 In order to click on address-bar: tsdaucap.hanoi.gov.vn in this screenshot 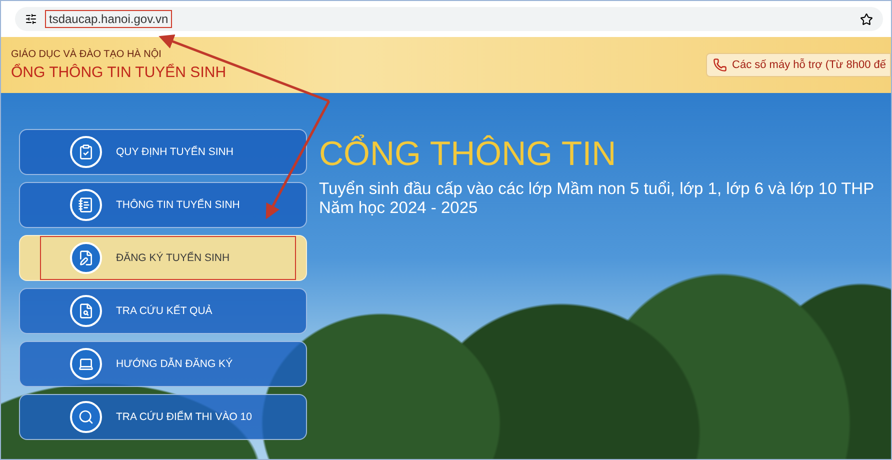, I will do `click(449, 19)`.